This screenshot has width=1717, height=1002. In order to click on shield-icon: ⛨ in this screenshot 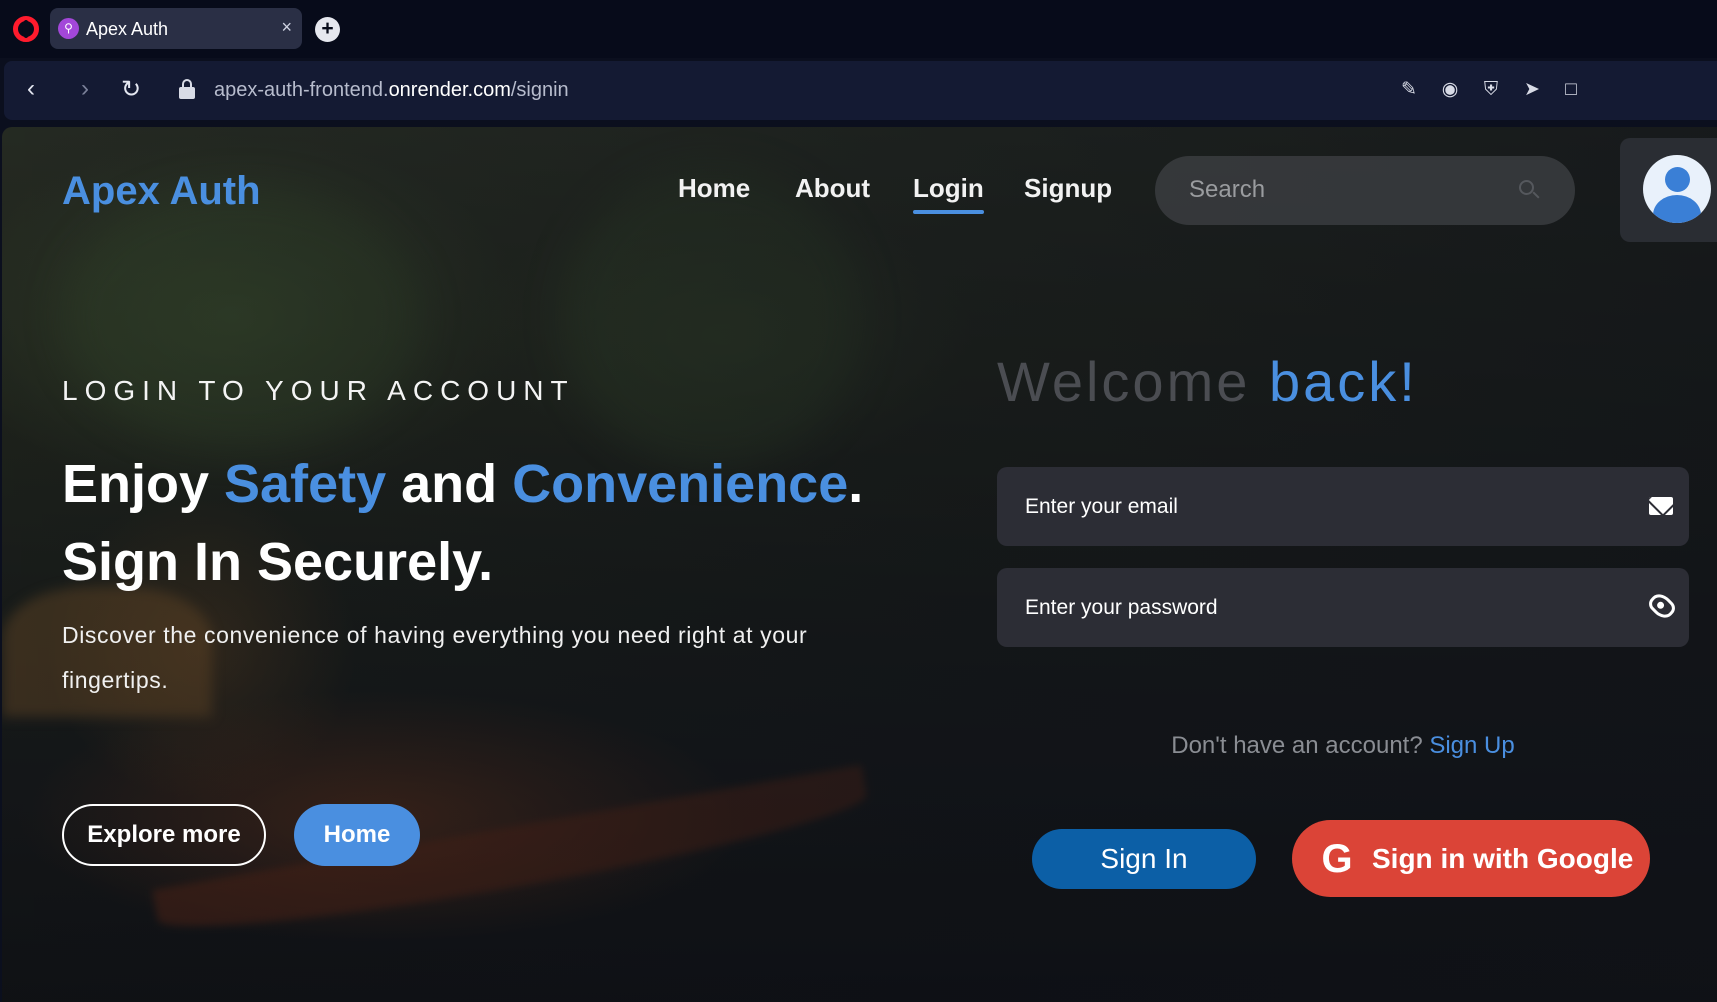, I will do `click(1491, 90)`.